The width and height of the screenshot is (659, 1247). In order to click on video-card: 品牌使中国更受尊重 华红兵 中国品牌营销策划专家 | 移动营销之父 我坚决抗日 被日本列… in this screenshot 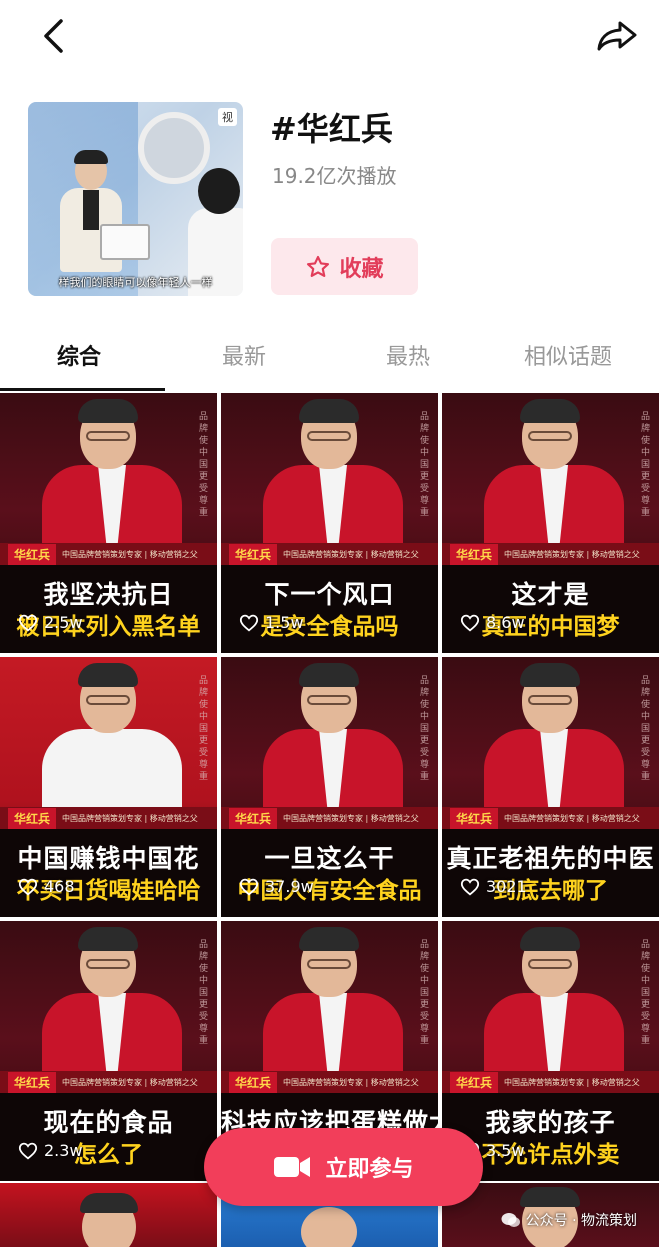, I will do `click(108, 523)`.